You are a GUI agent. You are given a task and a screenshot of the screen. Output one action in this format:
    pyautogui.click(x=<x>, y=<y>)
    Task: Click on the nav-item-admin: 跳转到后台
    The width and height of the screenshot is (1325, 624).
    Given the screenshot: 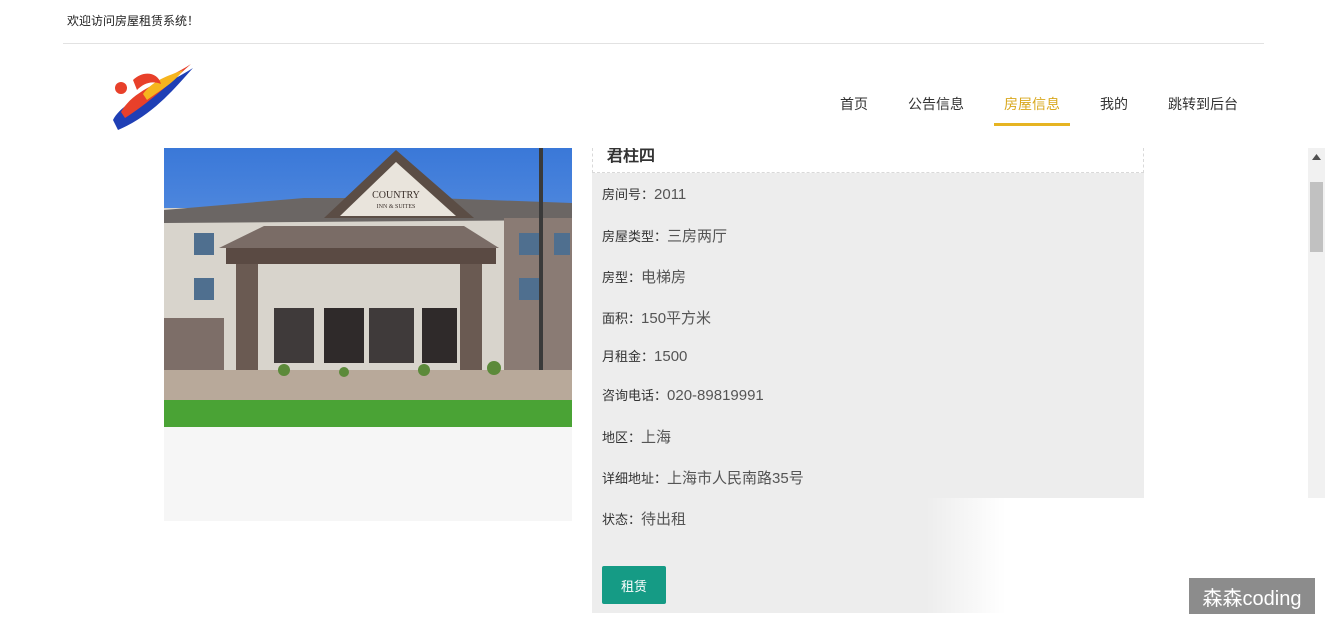 What is the action you would take?
    pyautogui.click(x=1203, y=107)
    